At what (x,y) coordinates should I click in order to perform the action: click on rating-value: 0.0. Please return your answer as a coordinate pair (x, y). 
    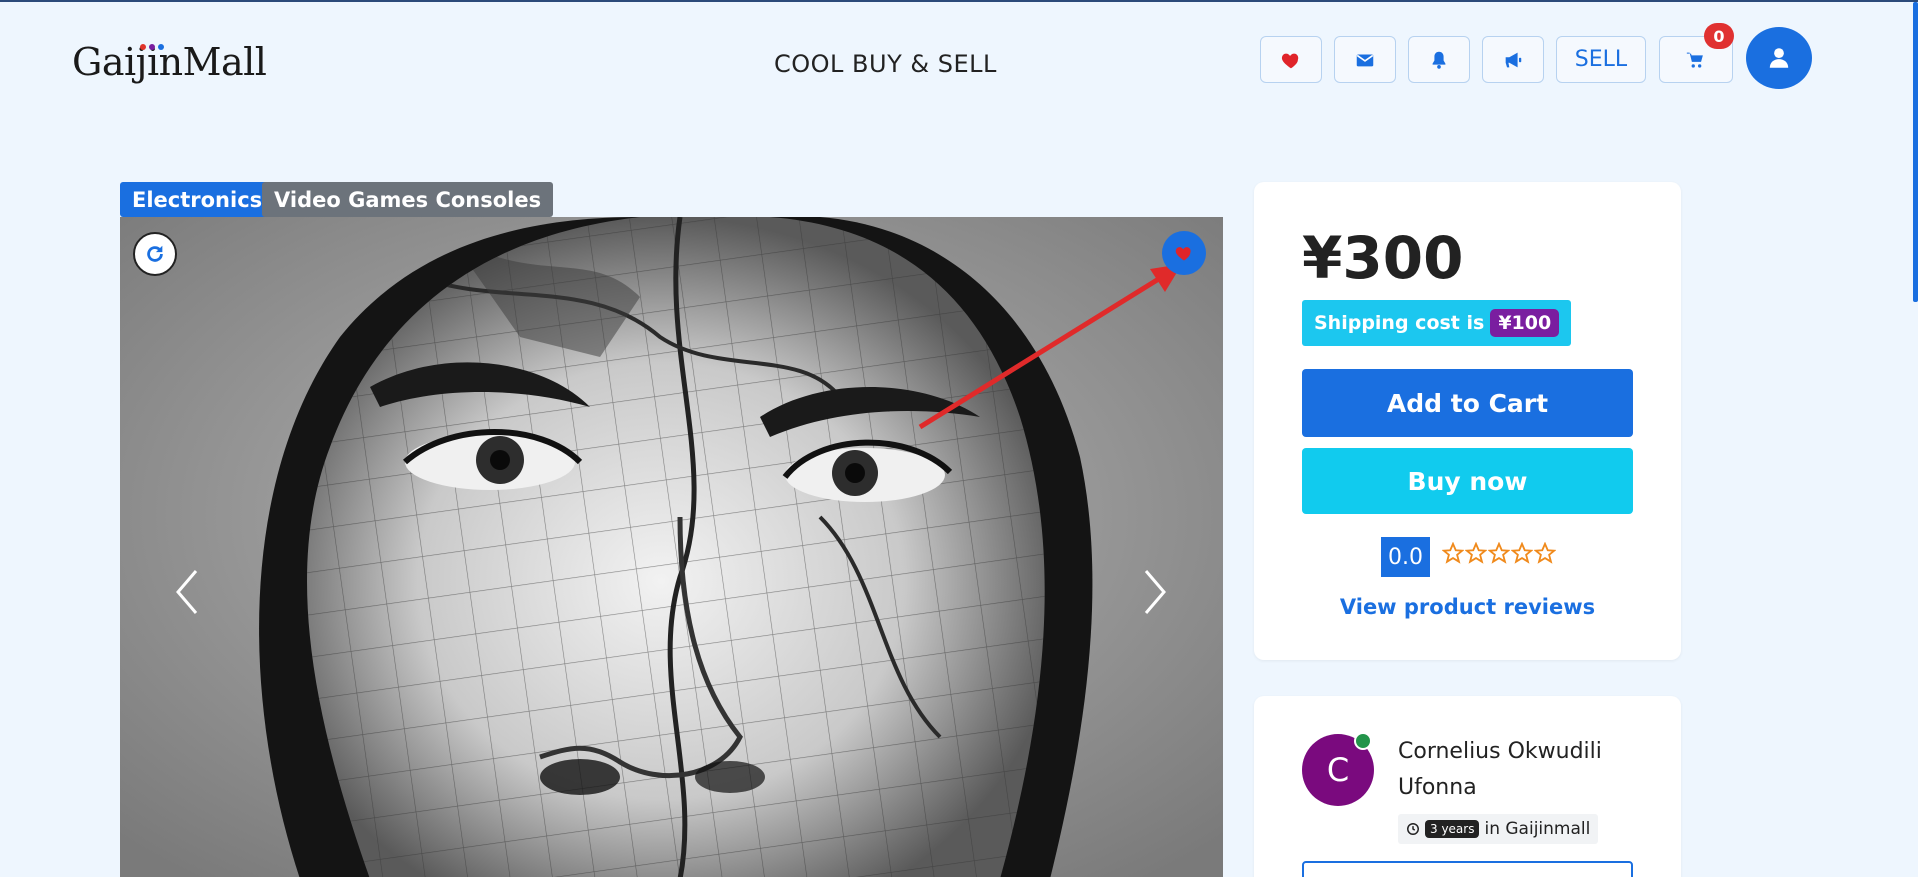
    Looking at the image, I should click on (1405, 557).